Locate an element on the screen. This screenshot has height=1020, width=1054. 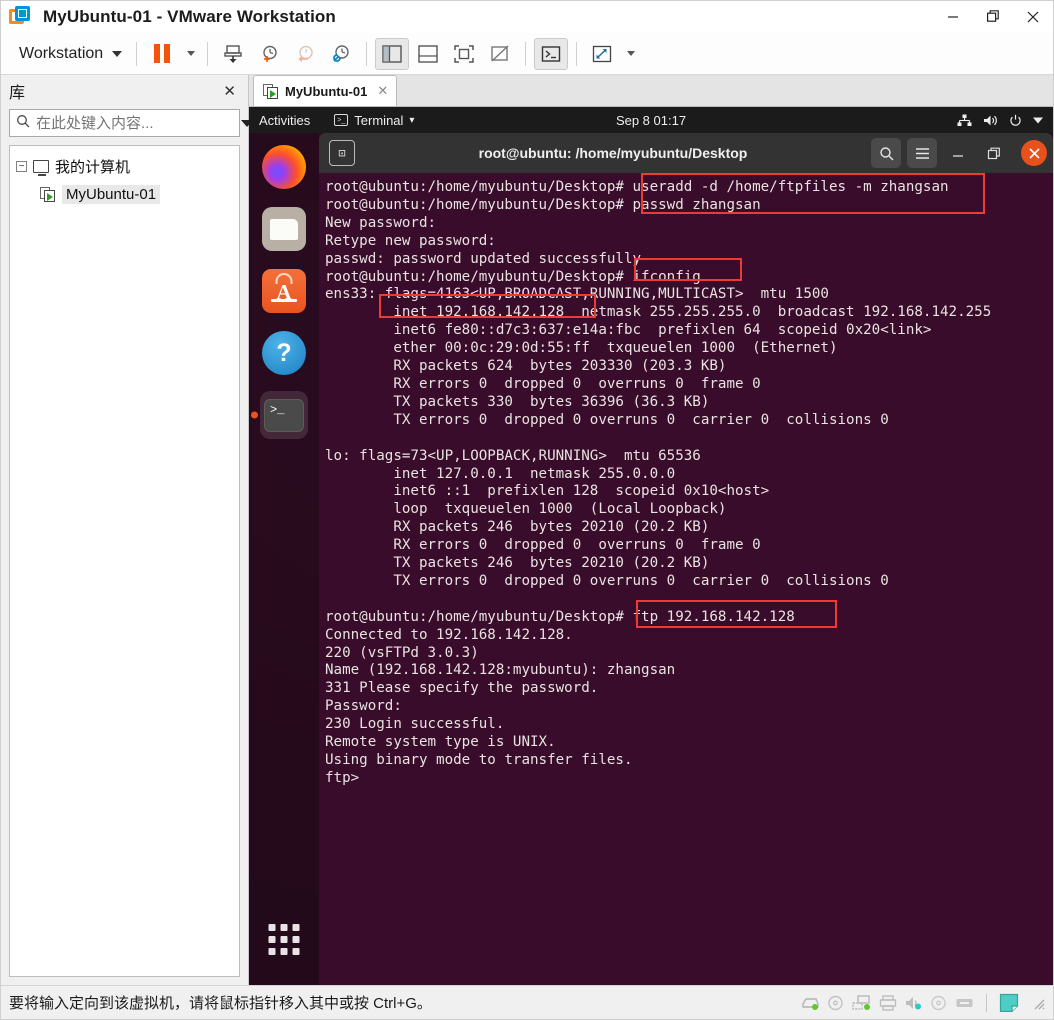
dock-item-help: ? is located at coordinates (284, 353).